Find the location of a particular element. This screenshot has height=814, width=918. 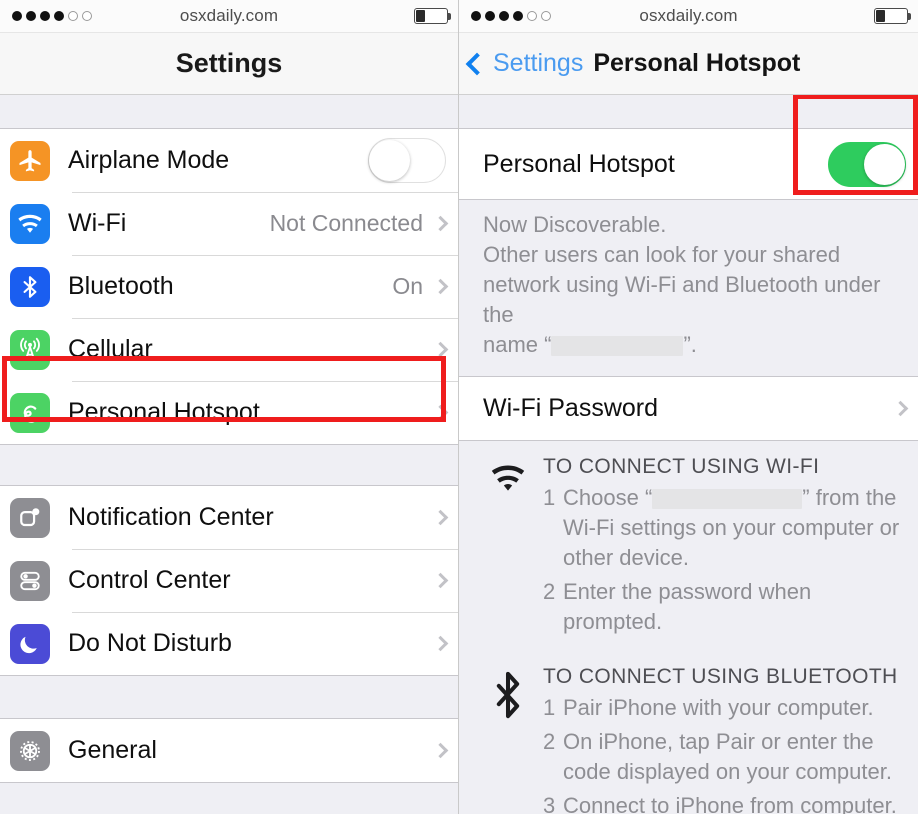

airplane-mode-toggle is located at coordinates (407, 160).